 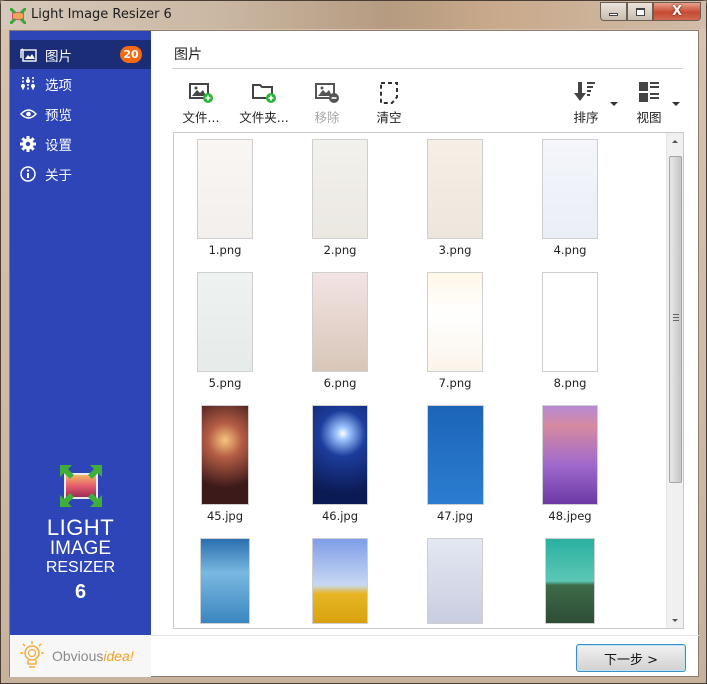 I want to click on sort-button: 排序, so click(x=586, y=104).